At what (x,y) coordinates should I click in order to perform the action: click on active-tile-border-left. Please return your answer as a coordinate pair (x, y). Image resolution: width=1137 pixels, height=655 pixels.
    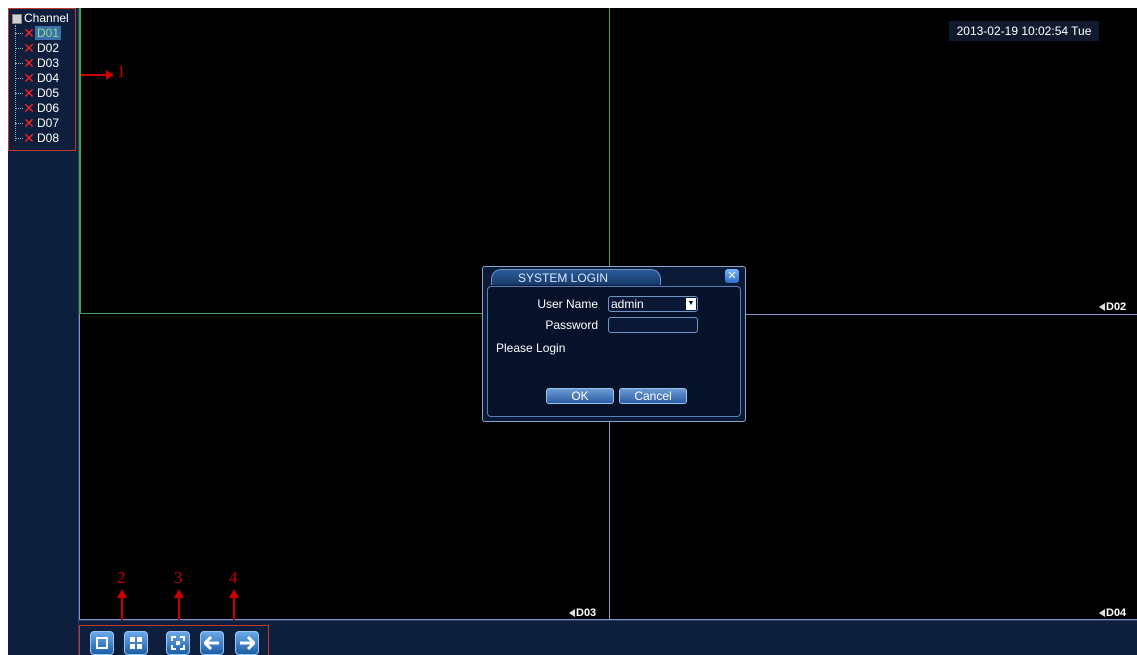
    Looking at the image, I should click on (80, 160).